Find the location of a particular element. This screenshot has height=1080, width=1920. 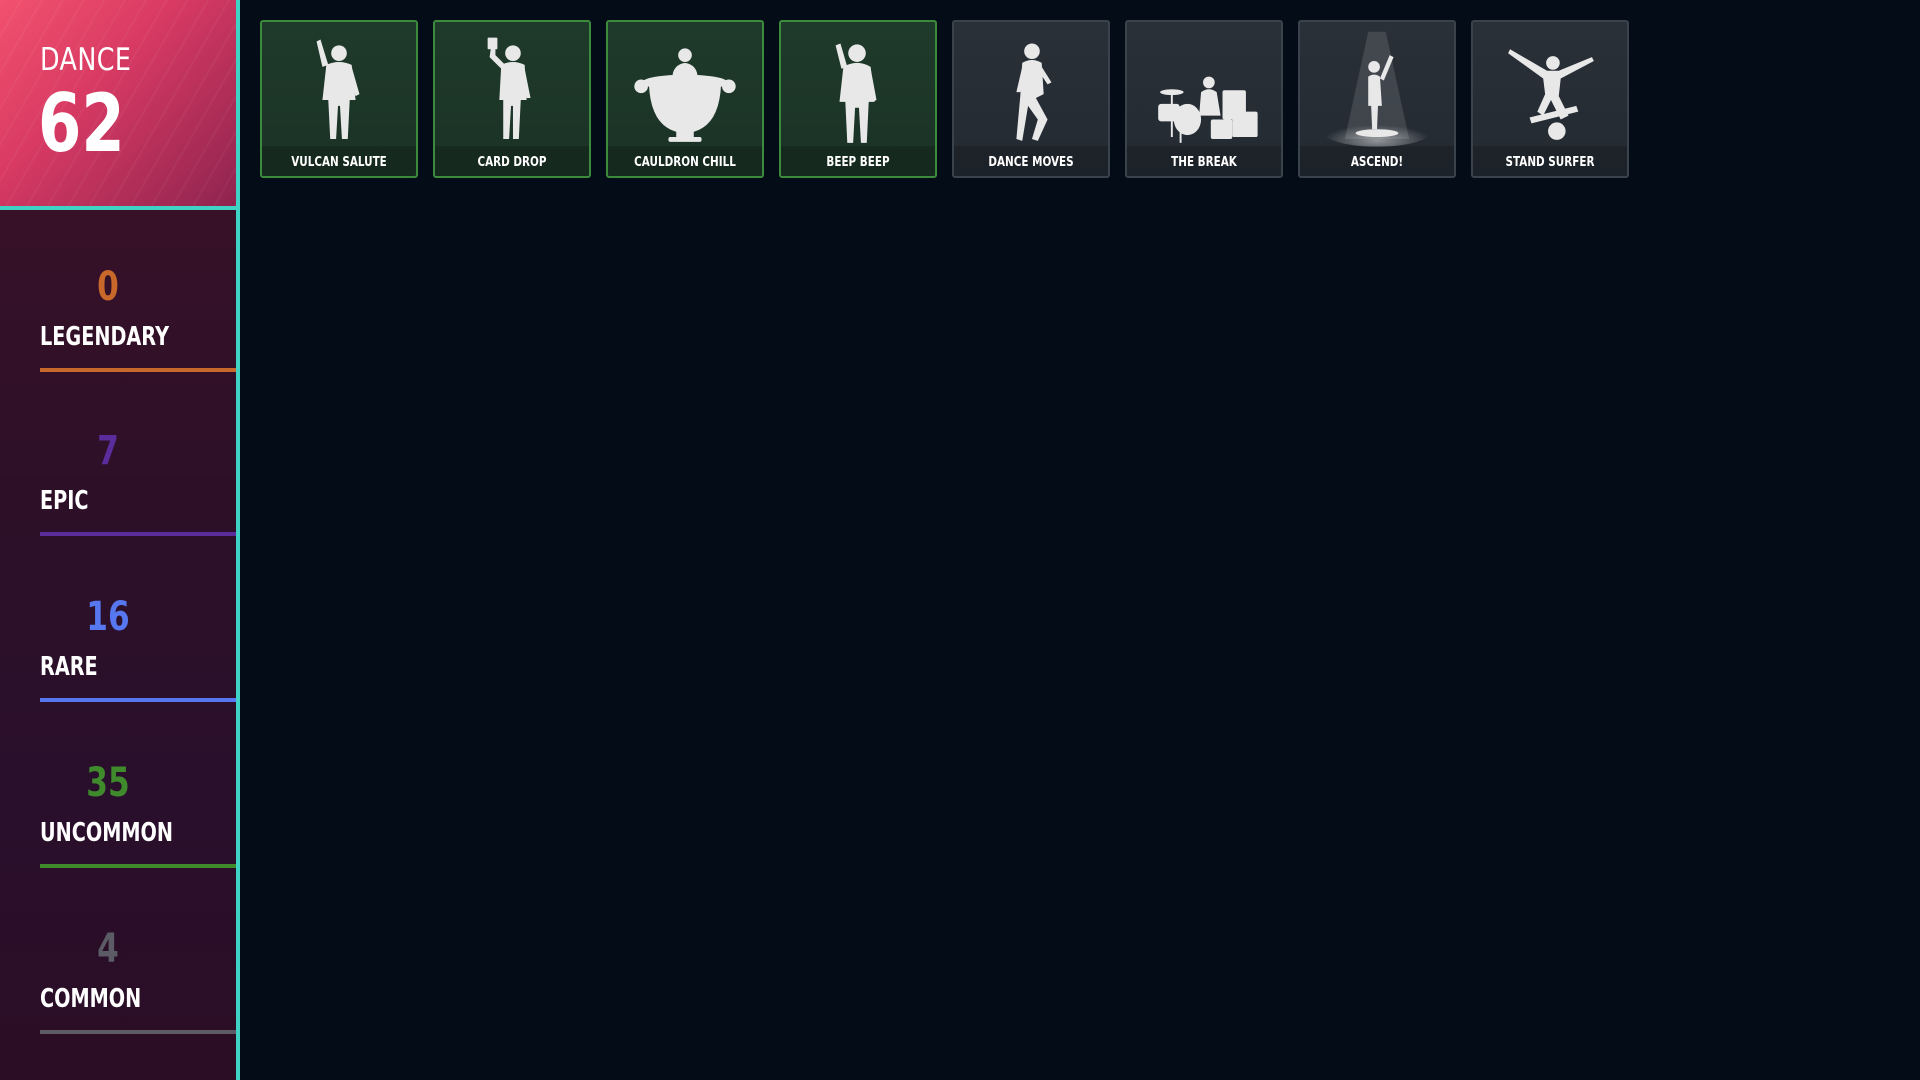

emote-name: ASCEND! is located at coordinates (1377, 162).